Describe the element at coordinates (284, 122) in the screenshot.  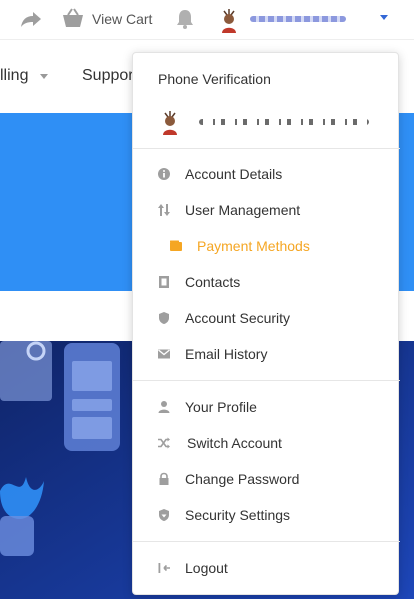
I see `user-name-redacted` at that location.